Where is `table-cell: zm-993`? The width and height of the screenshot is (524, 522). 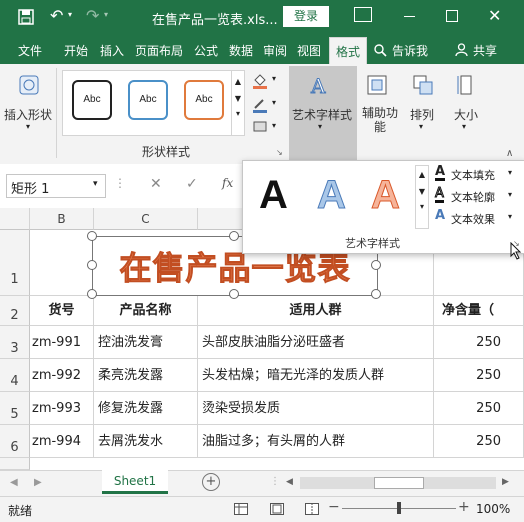 table-cell: zm-993 is located at coordinates (62, 408).